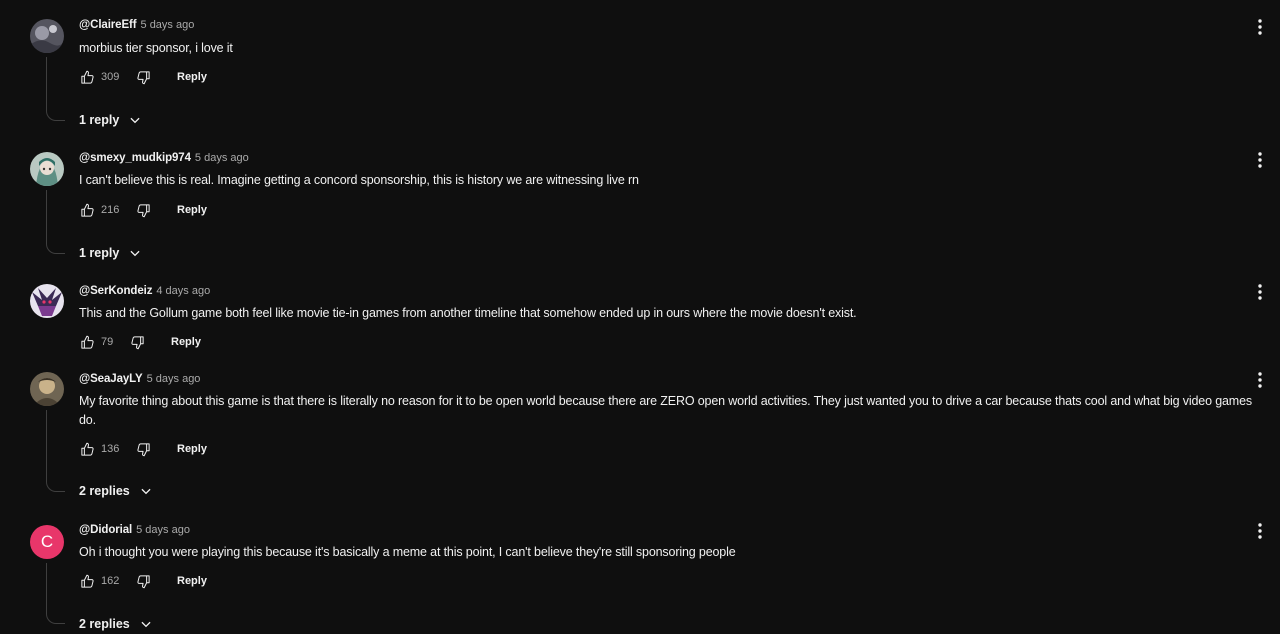  Describe the element at coordinates (183, 291) in the screenshot. I see `timestamp: 4 days ago` at that location.